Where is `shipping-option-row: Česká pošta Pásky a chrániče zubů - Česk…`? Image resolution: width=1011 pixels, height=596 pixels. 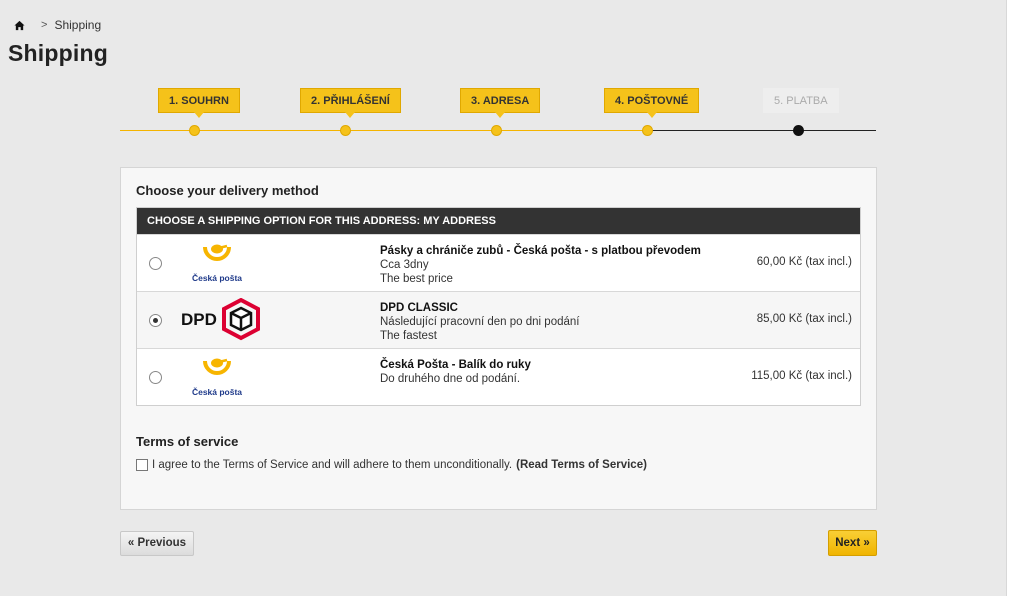 shipping-option-row: Česká pošta Pásky a chrániče zubů - Česk… is located at coordinates (498, 262).